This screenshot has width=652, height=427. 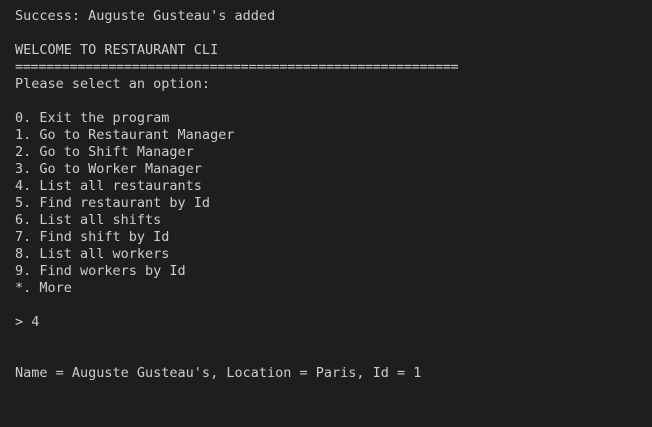 What do you see at coordinates (145, 16) in the screenshot?
I see `status-message: Success: Auguste Gusteau's added` at bounding box center [145, 16].